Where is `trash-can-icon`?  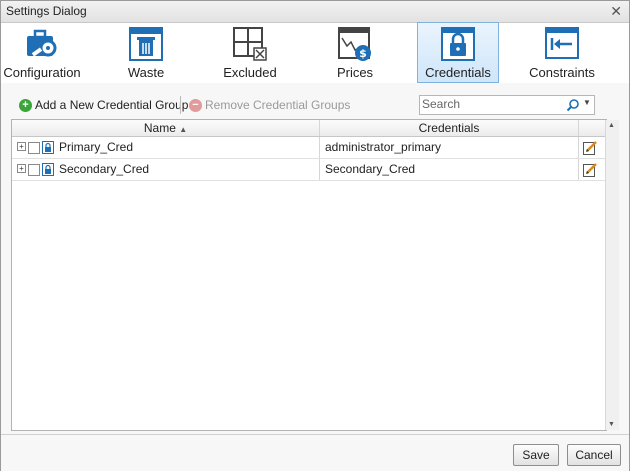
trash-can-icon is located at coordinates (146, 44).